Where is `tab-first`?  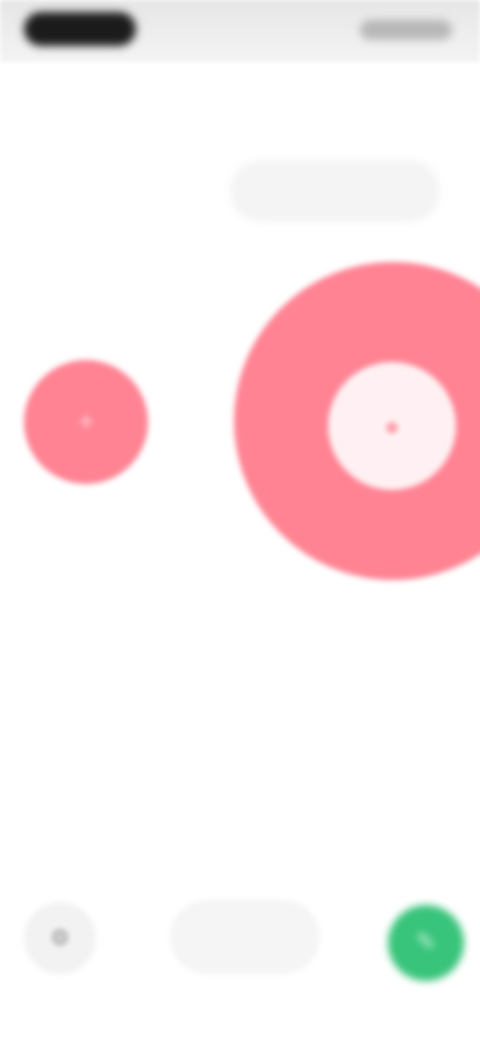
tab-first is located at coordinates (130, 191).